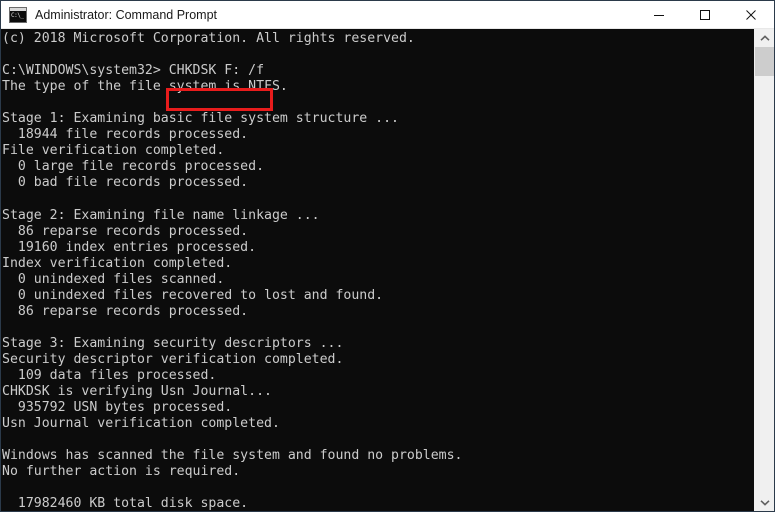 This screenshot has height=512, width=775. What do you see at coordinates (125, 183) in the screenshot?
I see `console-line: 0 bad file records processed.` at bounding box center [125, 183].